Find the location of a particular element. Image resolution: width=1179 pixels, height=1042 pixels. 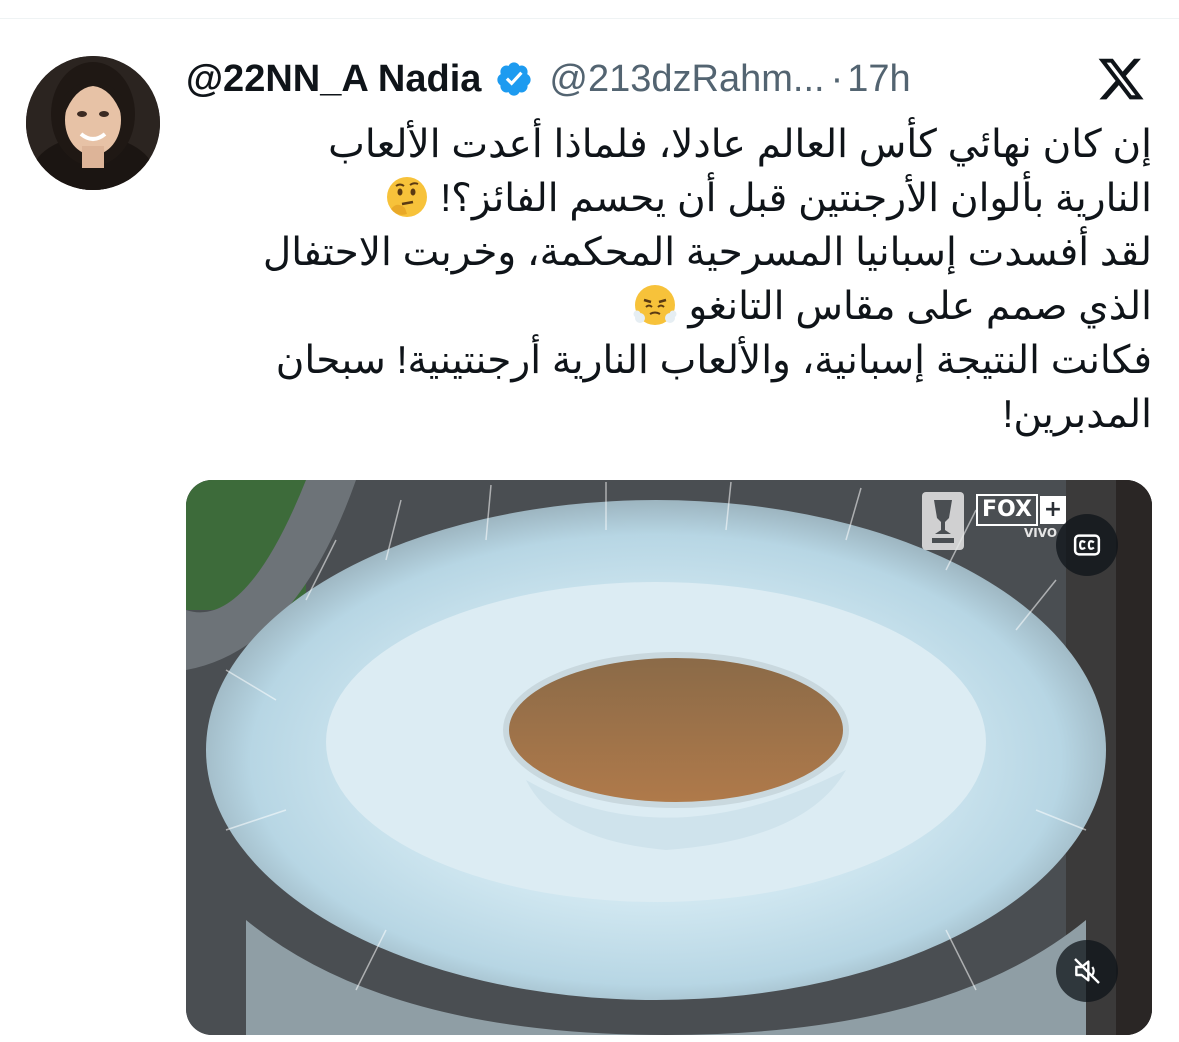

divider is located at coordinates (589, 18).